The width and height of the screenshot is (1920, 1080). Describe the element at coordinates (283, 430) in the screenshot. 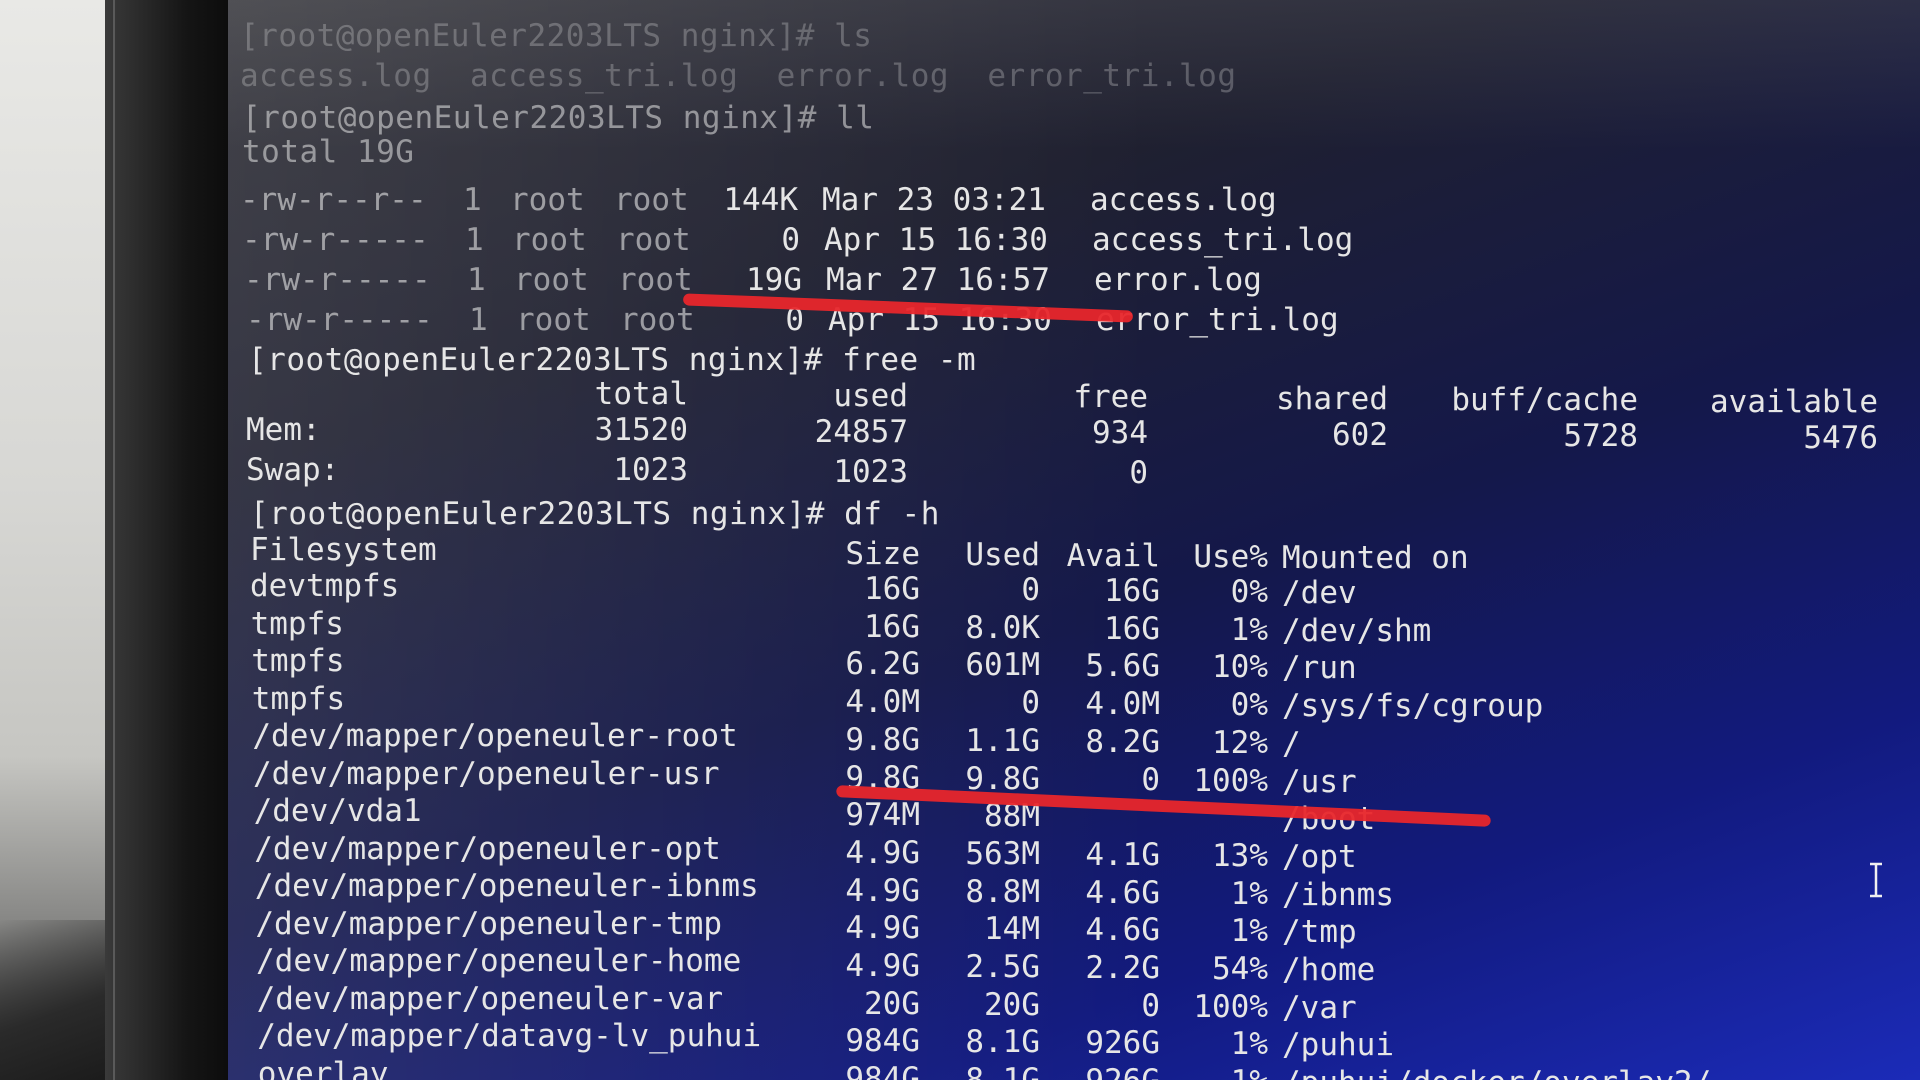

I see `free-row-label: Mem:` at that location.